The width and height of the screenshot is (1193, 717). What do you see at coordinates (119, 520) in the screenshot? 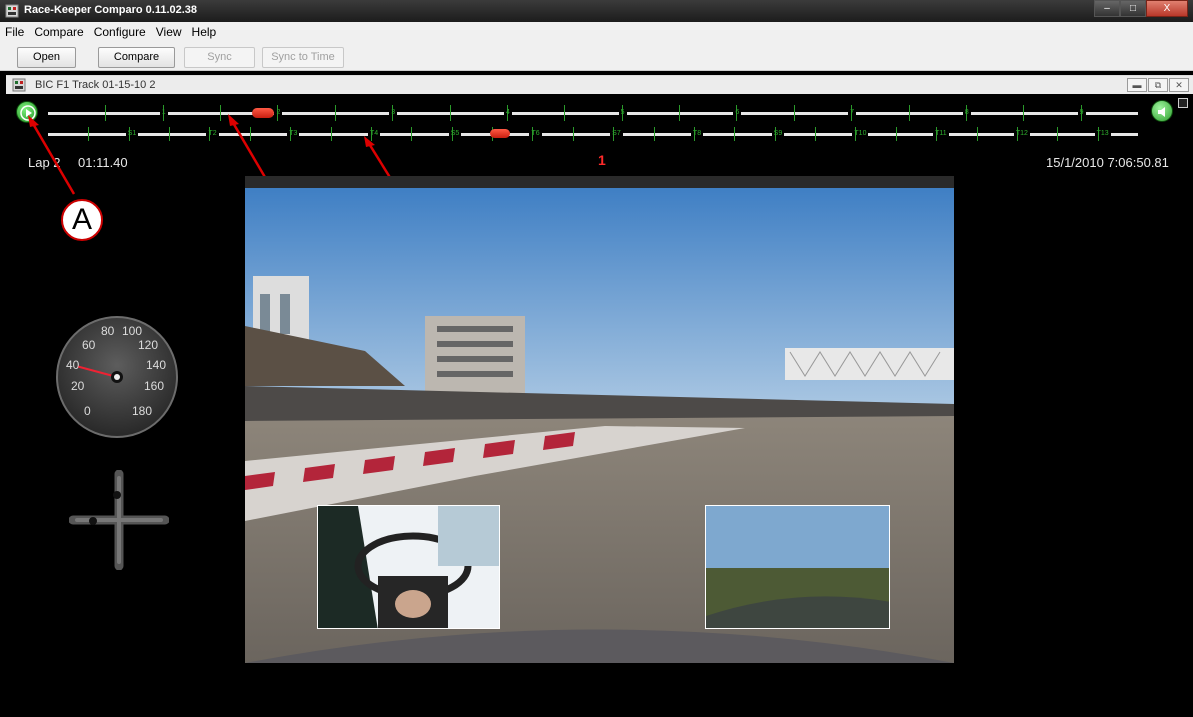
I see `g-force-indicator` at bounding box center [119, 520].